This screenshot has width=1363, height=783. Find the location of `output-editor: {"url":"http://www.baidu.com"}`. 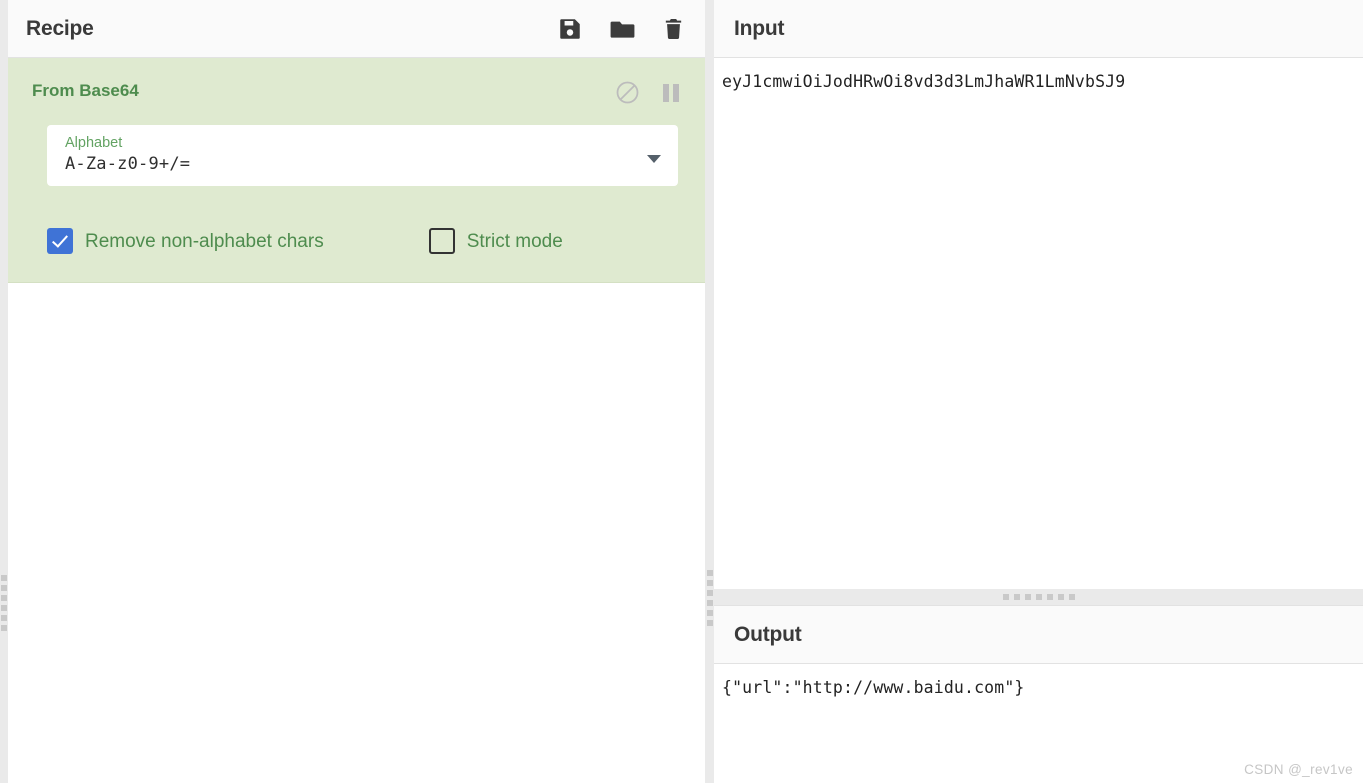

output-editor: {"url":"http://www.baidu.com"} is located at coordinates (1038, 723).